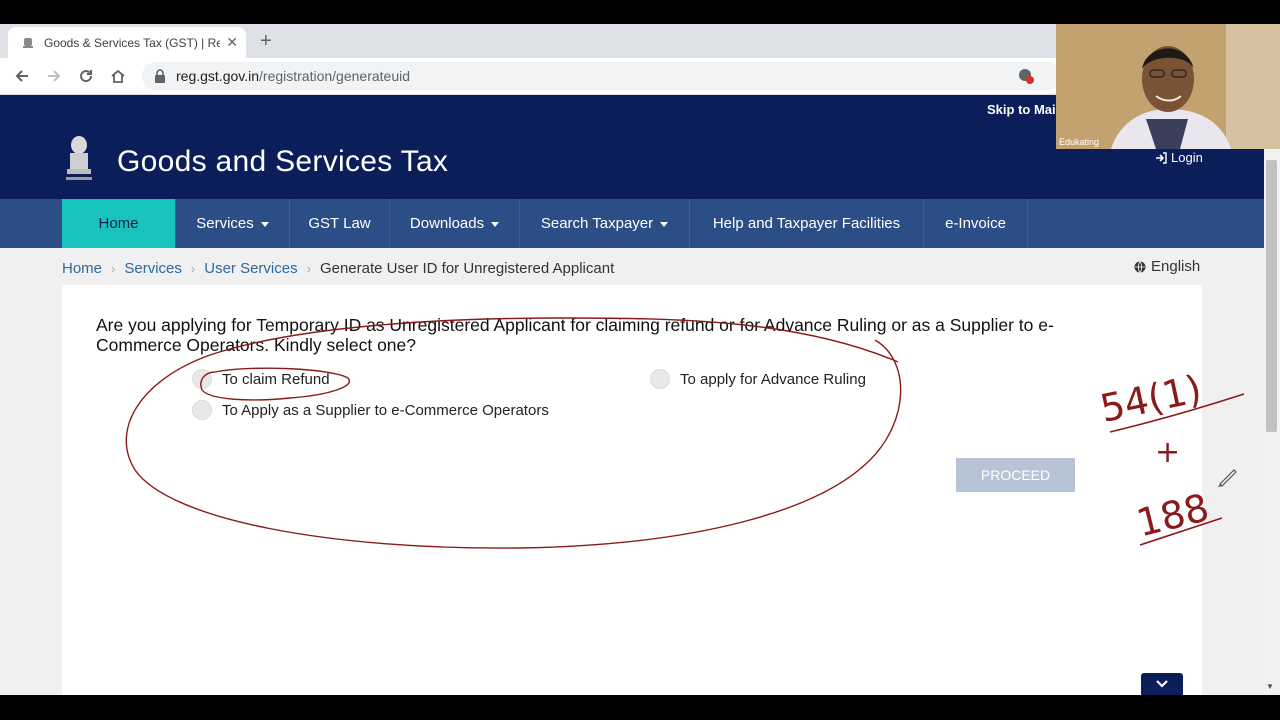 Image resolution: width=1280 pixels, height=720 pixels. I want to click on radio-advance-ruling, so click(660, 379).